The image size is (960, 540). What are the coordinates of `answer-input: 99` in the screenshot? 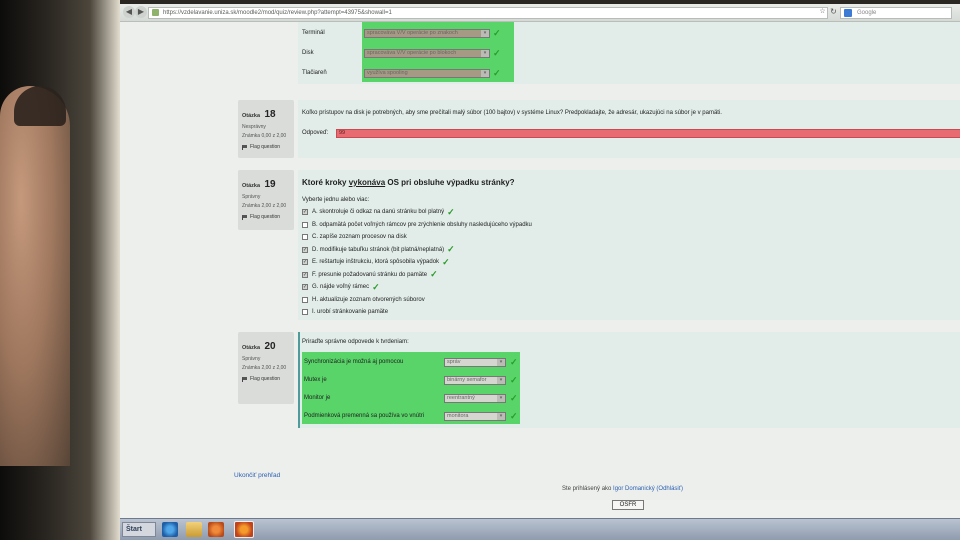 It's located at (648, 133).